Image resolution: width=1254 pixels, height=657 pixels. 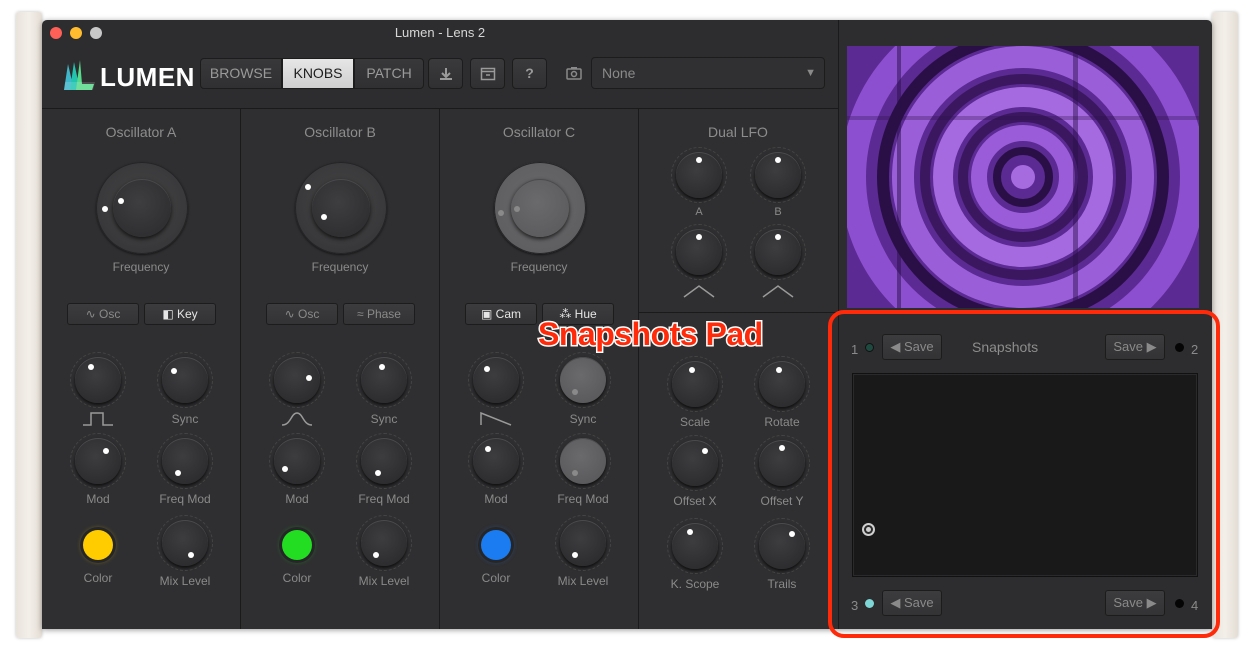 I want to click on lfo-a-label: A, so click(x=699, y=212).